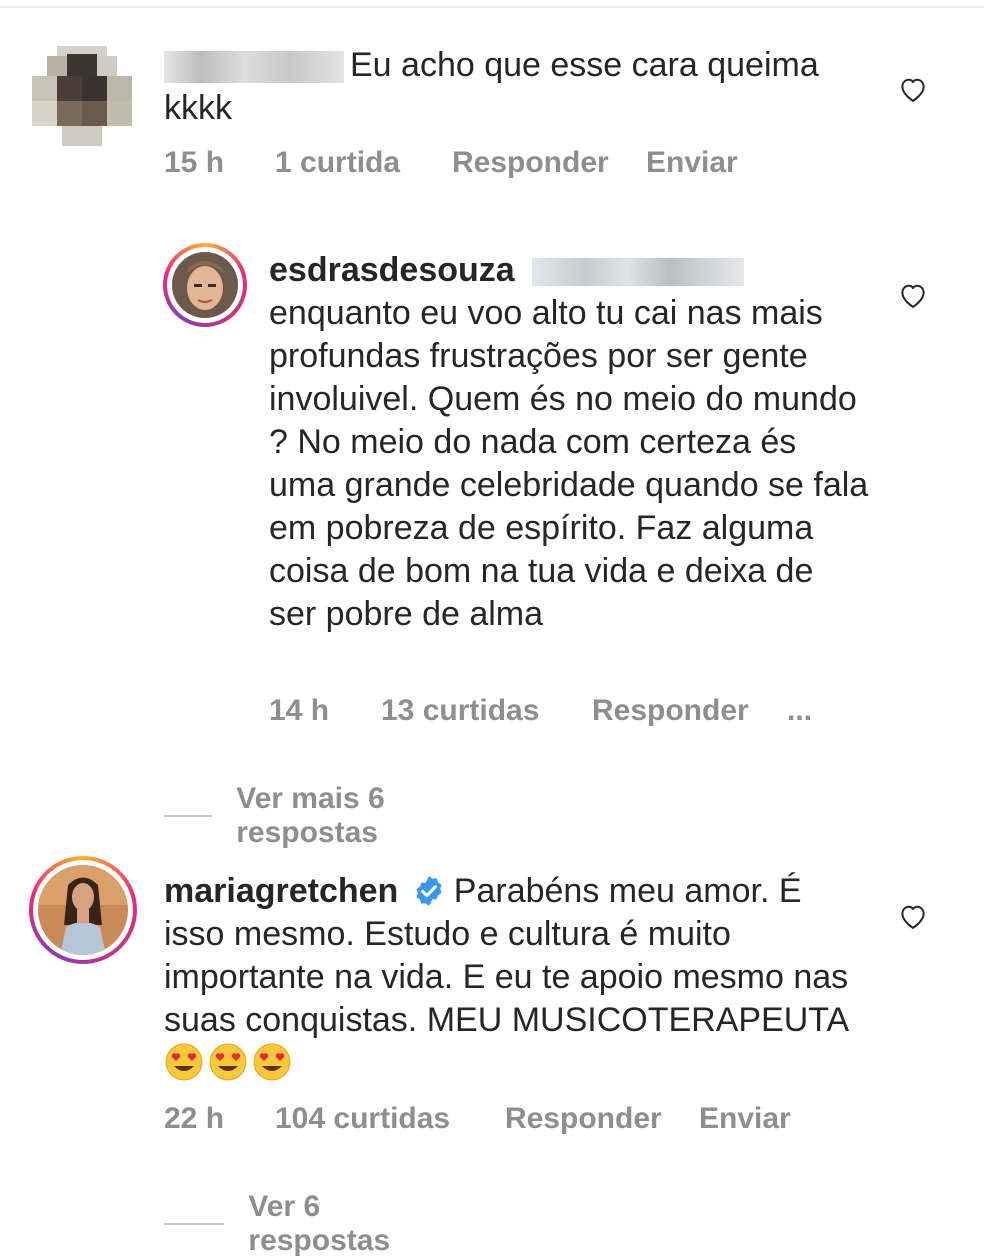  What do you see at coordinates (745, 1119) in the screenshot?
I see `comment-3-send-button: Enviar` at bounding box center [745, 1119].